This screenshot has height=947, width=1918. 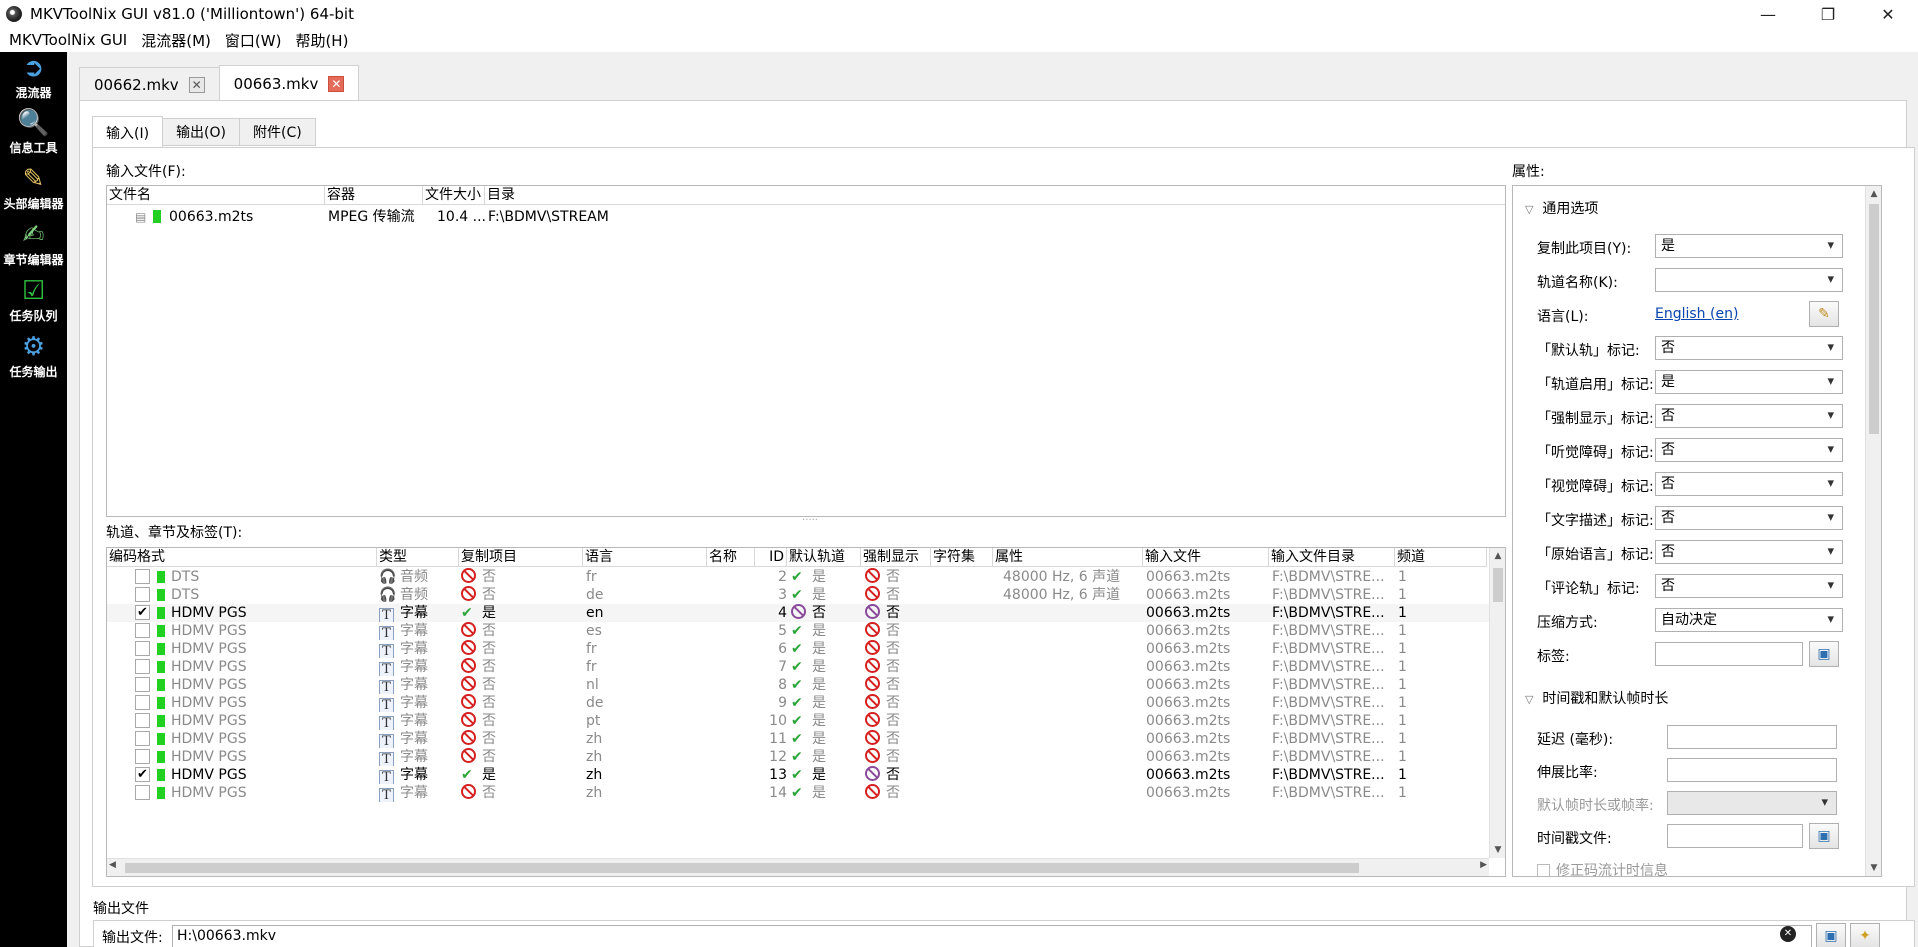 I want to click on tab-00662: 00662.mkv ✕, so click(x=149, y=84).